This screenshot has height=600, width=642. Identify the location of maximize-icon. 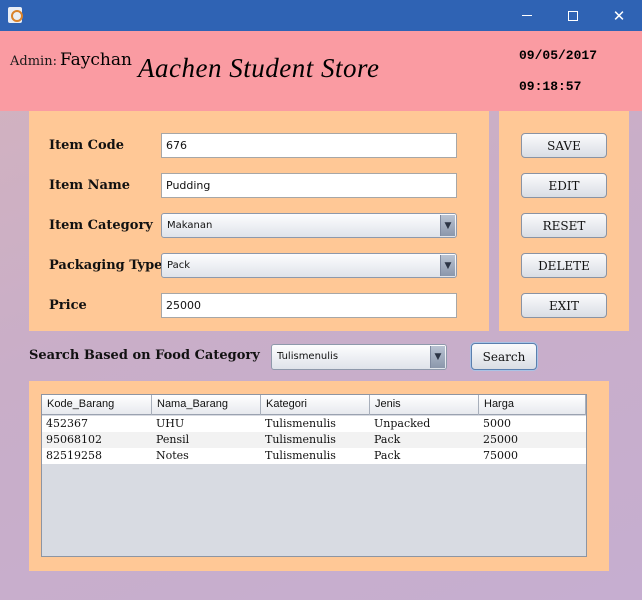
(573, 15).